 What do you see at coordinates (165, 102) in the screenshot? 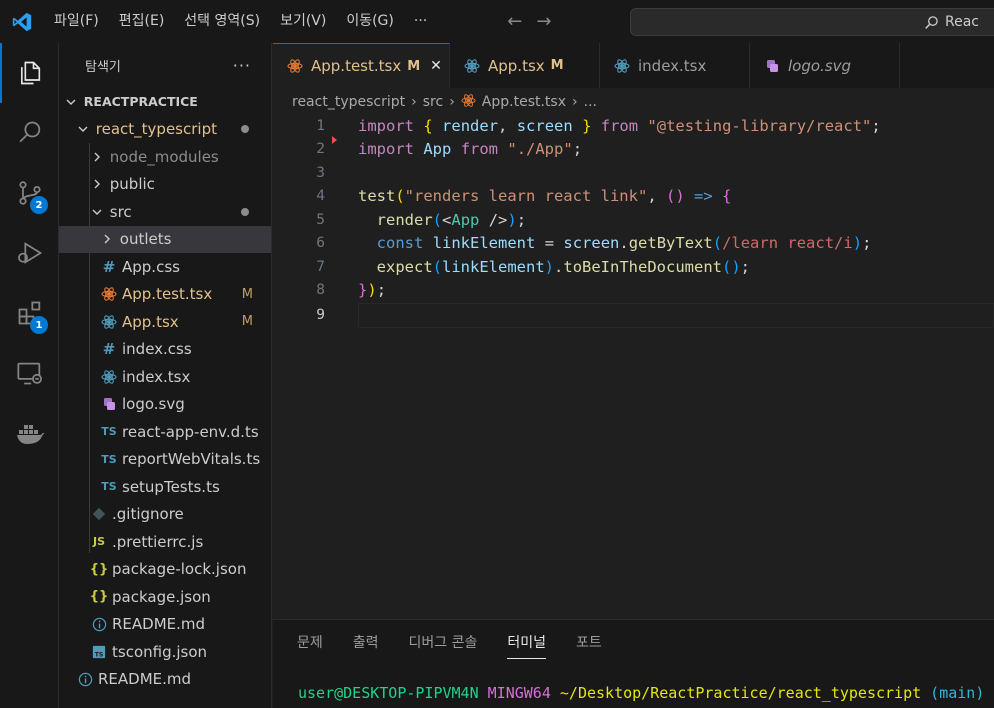
I see `tree-item: REACTPRACTICE` at bounding box center [165, 102].